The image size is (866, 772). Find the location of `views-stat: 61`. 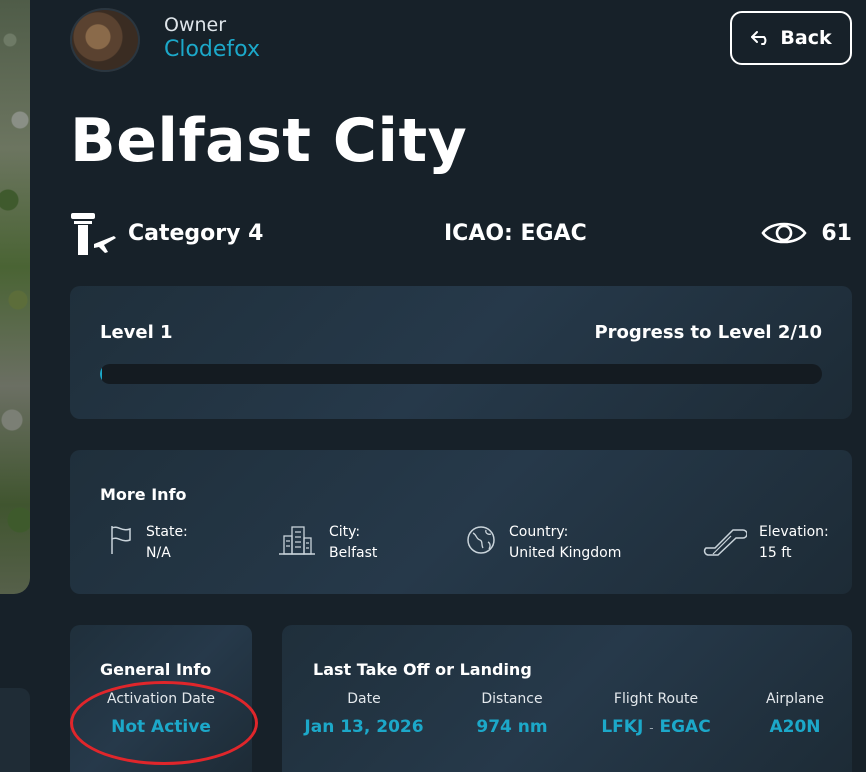

views-stat: 61 is located at coordinates (806, 233).